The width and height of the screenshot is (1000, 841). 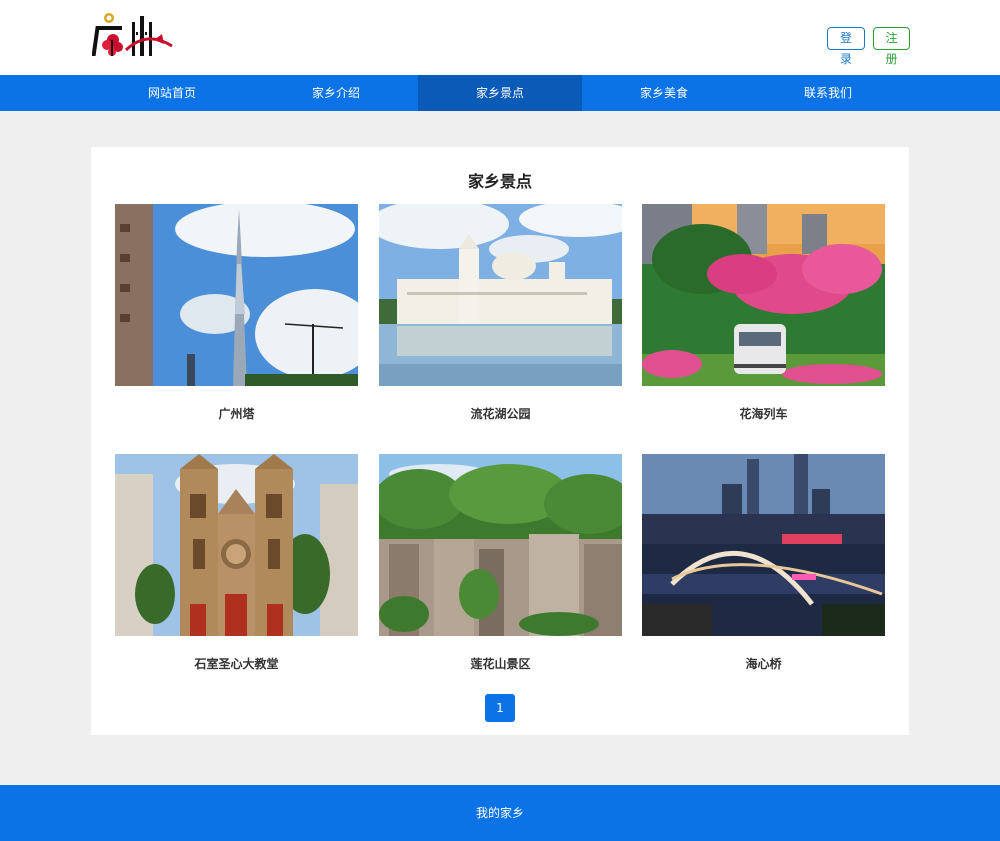 I want to click on spot-card-haixin-bridge: 海心桥, so click(x=763, y=564).